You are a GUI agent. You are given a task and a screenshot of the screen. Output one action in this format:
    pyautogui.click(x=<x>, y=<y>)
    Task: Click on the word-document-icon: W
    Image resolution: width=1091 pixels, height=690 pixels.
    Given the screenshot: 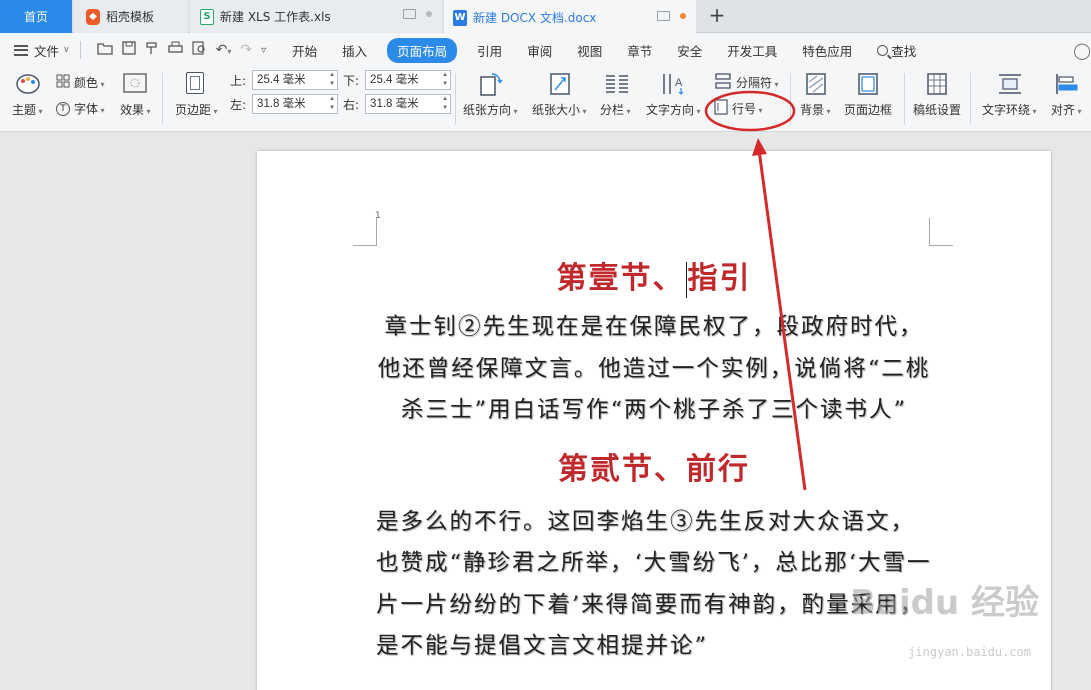 What is the action you would take?
    pyautogui.click(x=460, y=17)
    